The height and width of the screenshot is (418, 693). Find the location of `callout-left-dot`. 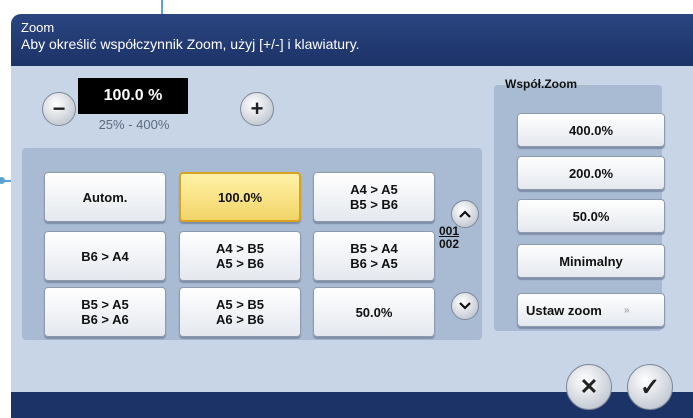

callout-left-dot is located at coordinates (2, 180).